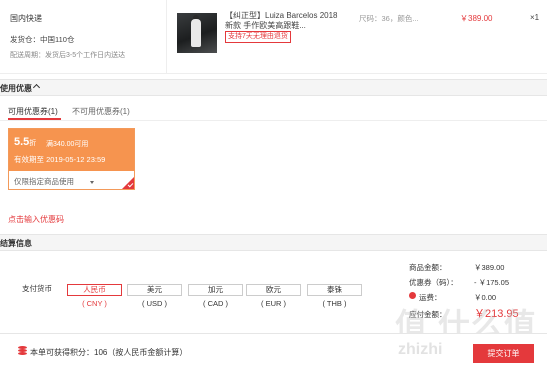 This screenshot has height=369, width=547. Describe the element at coordinates (42, 39) in the screenshot. I see `shipping-warehouse: 发货仓：中国110仓` at that location.